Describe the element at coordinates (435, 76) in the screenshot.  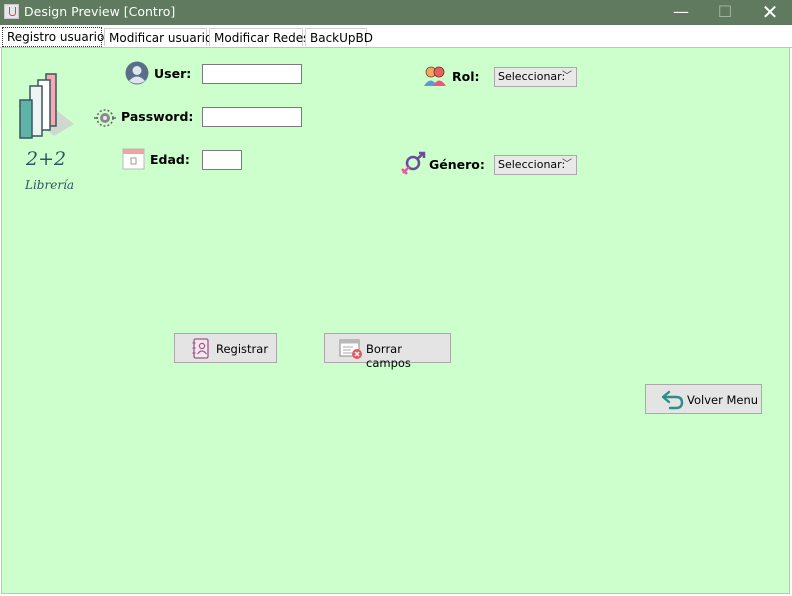
I see `rol-people-icon` at that location.